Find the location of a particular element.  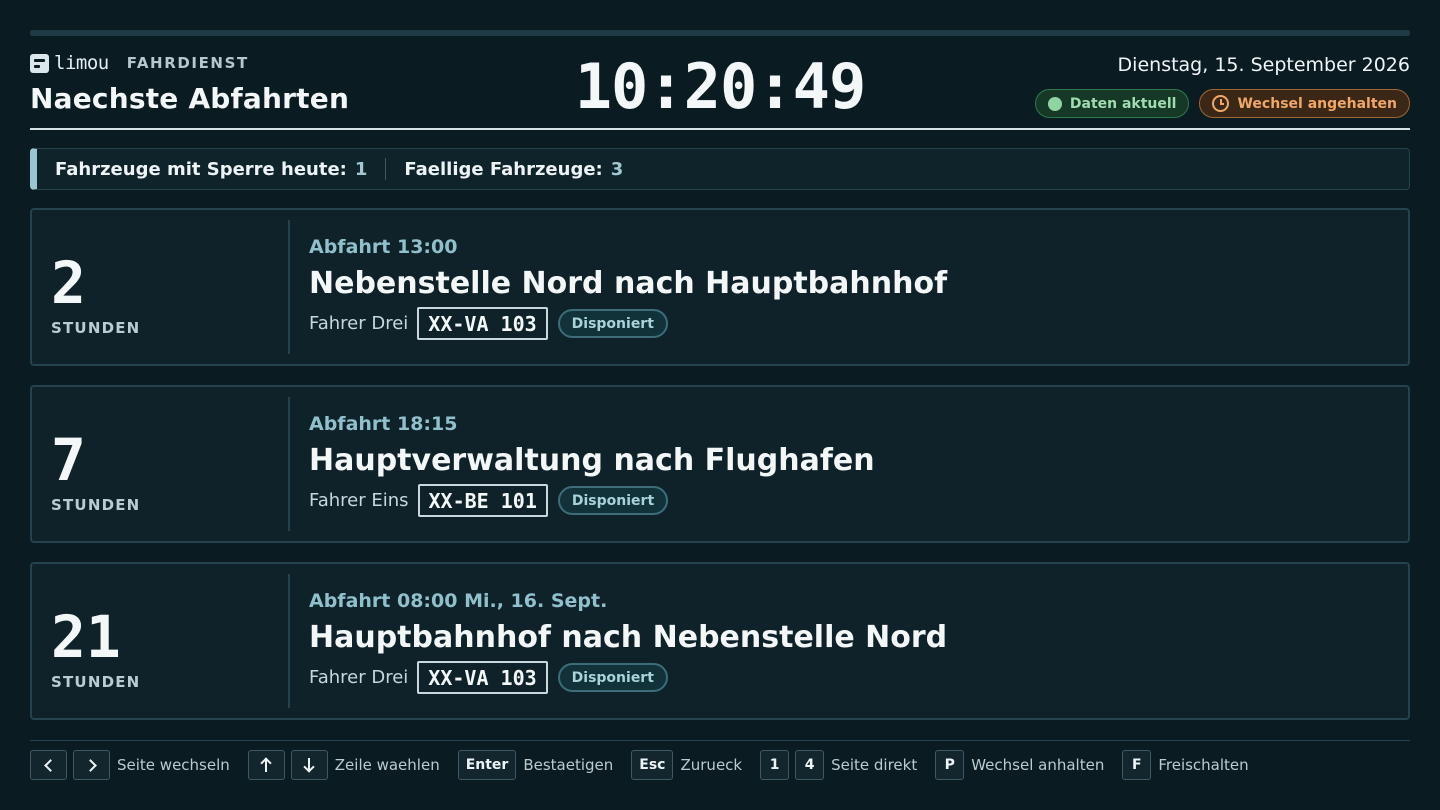

chevron-left-icon is located at coordinates (50, 765).